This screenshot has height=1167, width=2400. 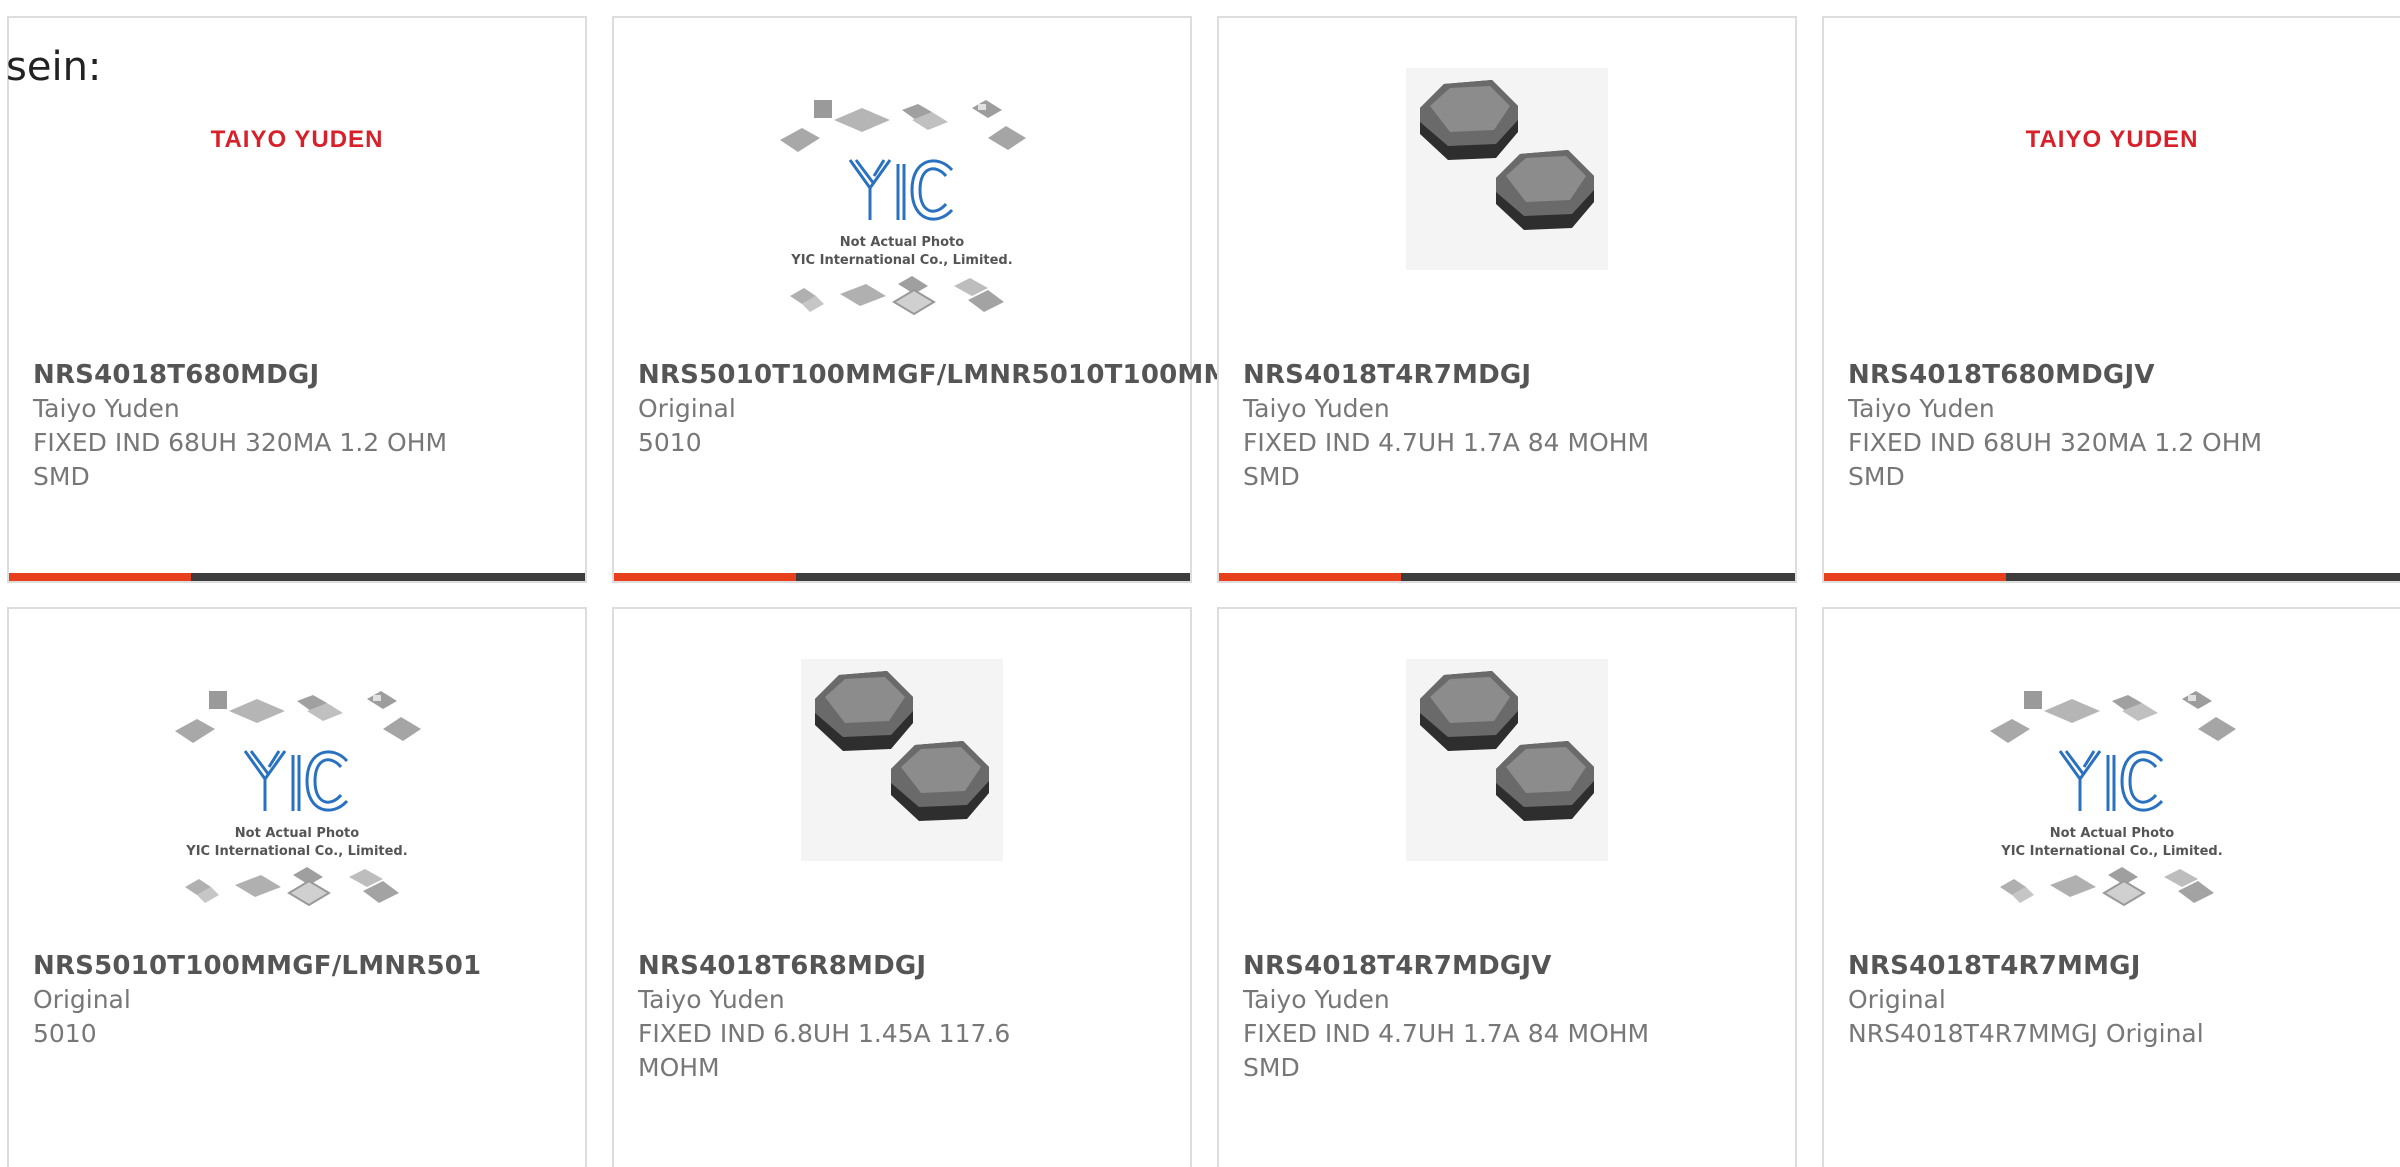 What do you see at coordinates (2088, 966) in the screenshot?
I see `part-number-link: NRS4018T4R7MMGJ` at bounding box center [2088, 966].